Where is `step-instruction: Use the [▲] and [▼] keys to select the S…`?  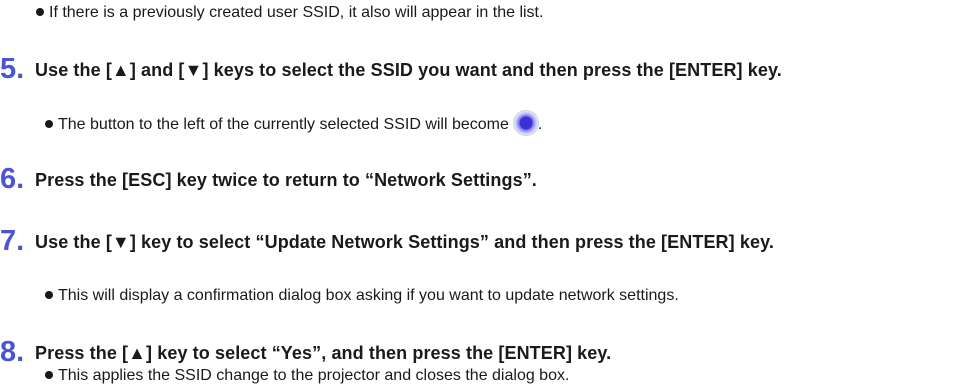
step-instruction: Use the [▲] and [▼] keys to select the S… is located at coordinates (408, 70).